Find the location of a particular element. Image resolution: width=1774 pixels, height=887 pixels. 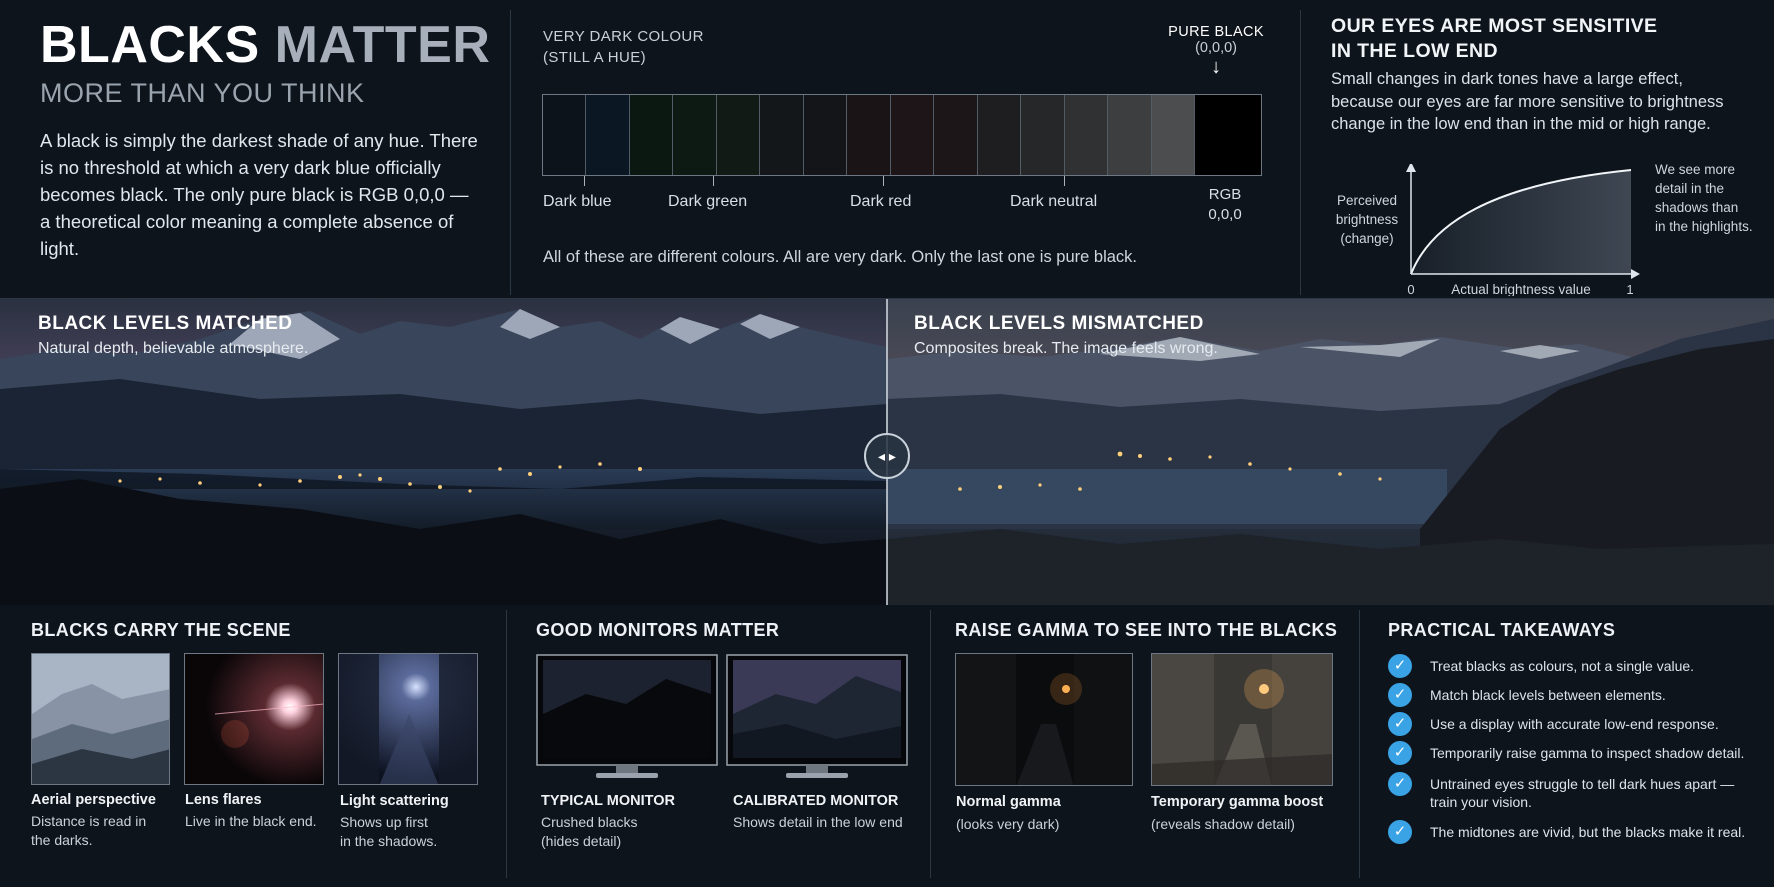

arrow-down-icon: ↓ is located at coordinates (1216, 67).